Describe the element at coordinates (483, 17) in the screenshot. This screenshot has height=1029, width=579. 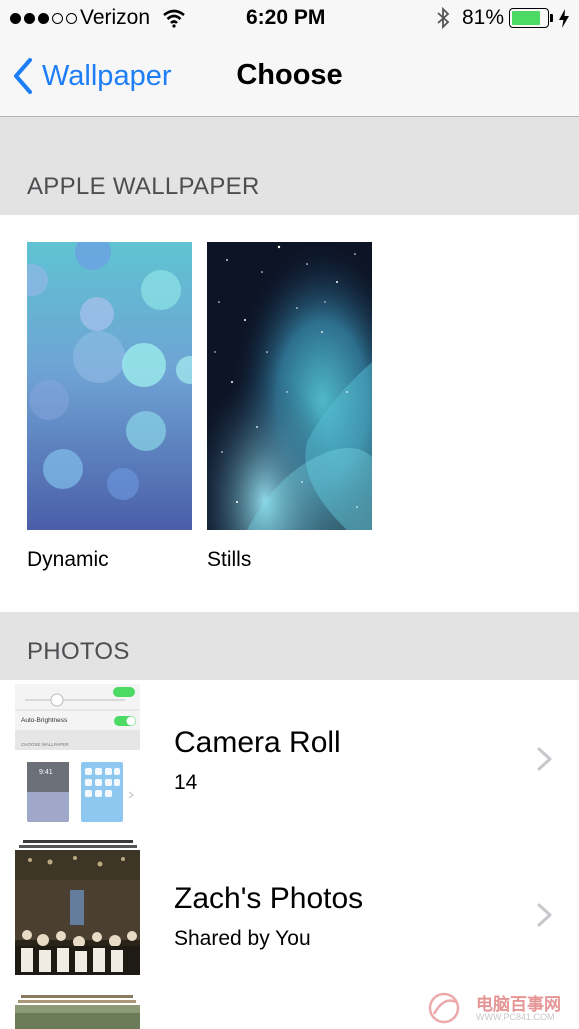
I see `battery-percent: 81%` at that location.